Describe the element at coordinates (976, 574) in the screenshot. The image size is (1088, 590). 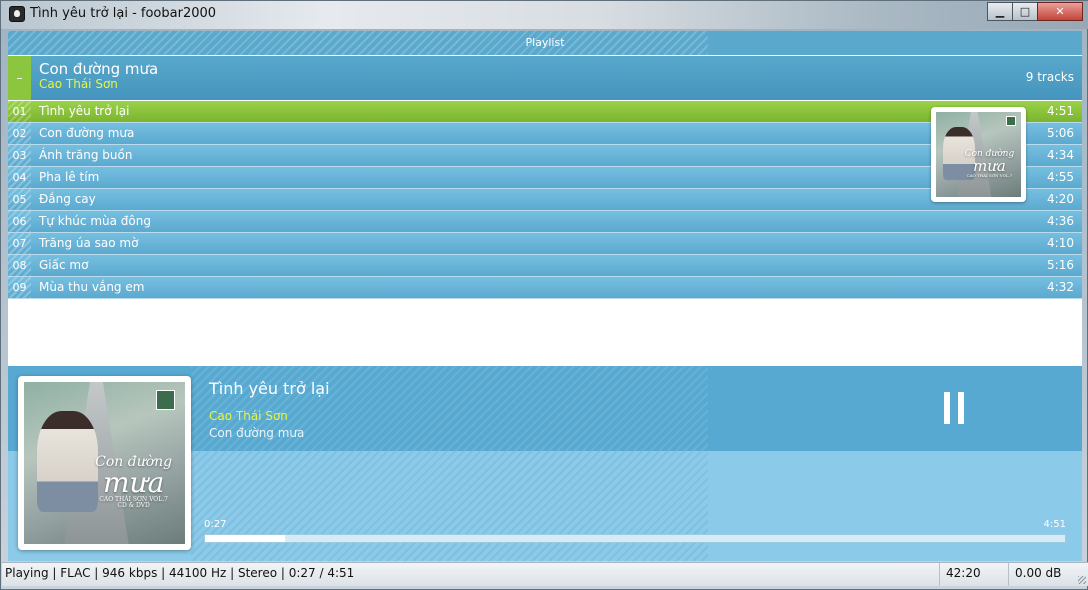
I see `status-playlist-length: 42:20` at that location.